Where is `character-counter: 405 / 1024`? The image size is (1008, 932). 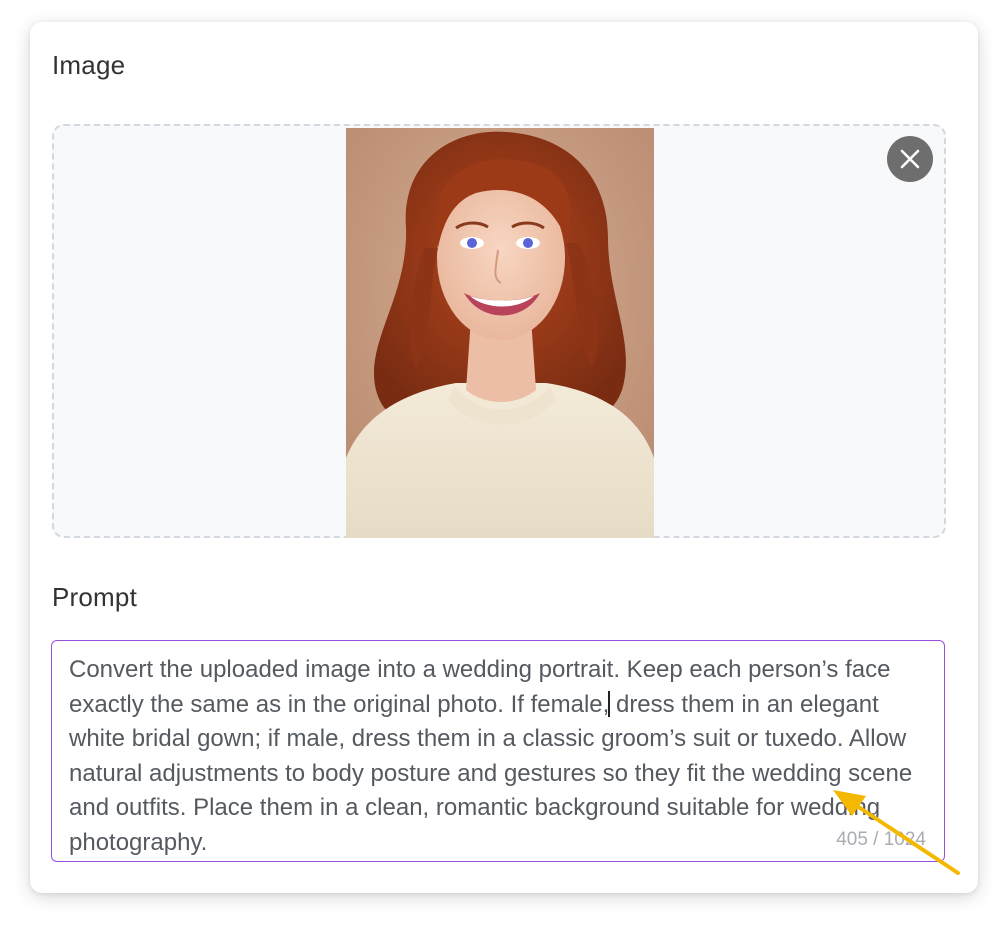
character-counter: 405 / 1024 is located at coordinates (881, 839).